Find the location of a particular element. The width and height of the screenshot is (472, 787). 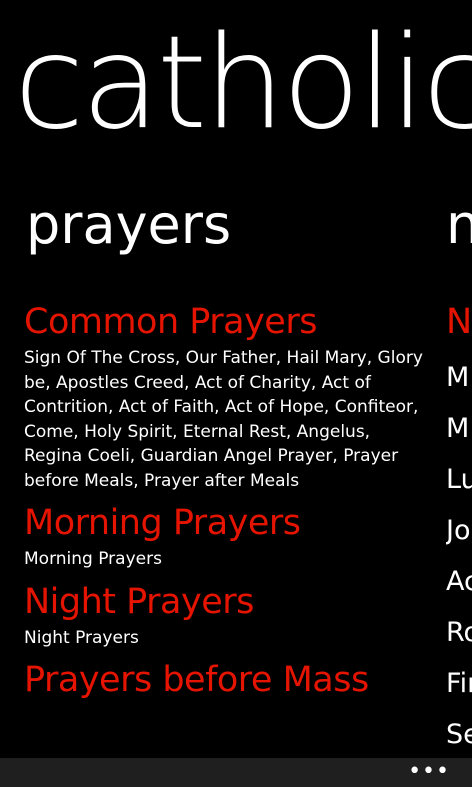

next-panel-item: Jo is located at coordinates (459, 530).